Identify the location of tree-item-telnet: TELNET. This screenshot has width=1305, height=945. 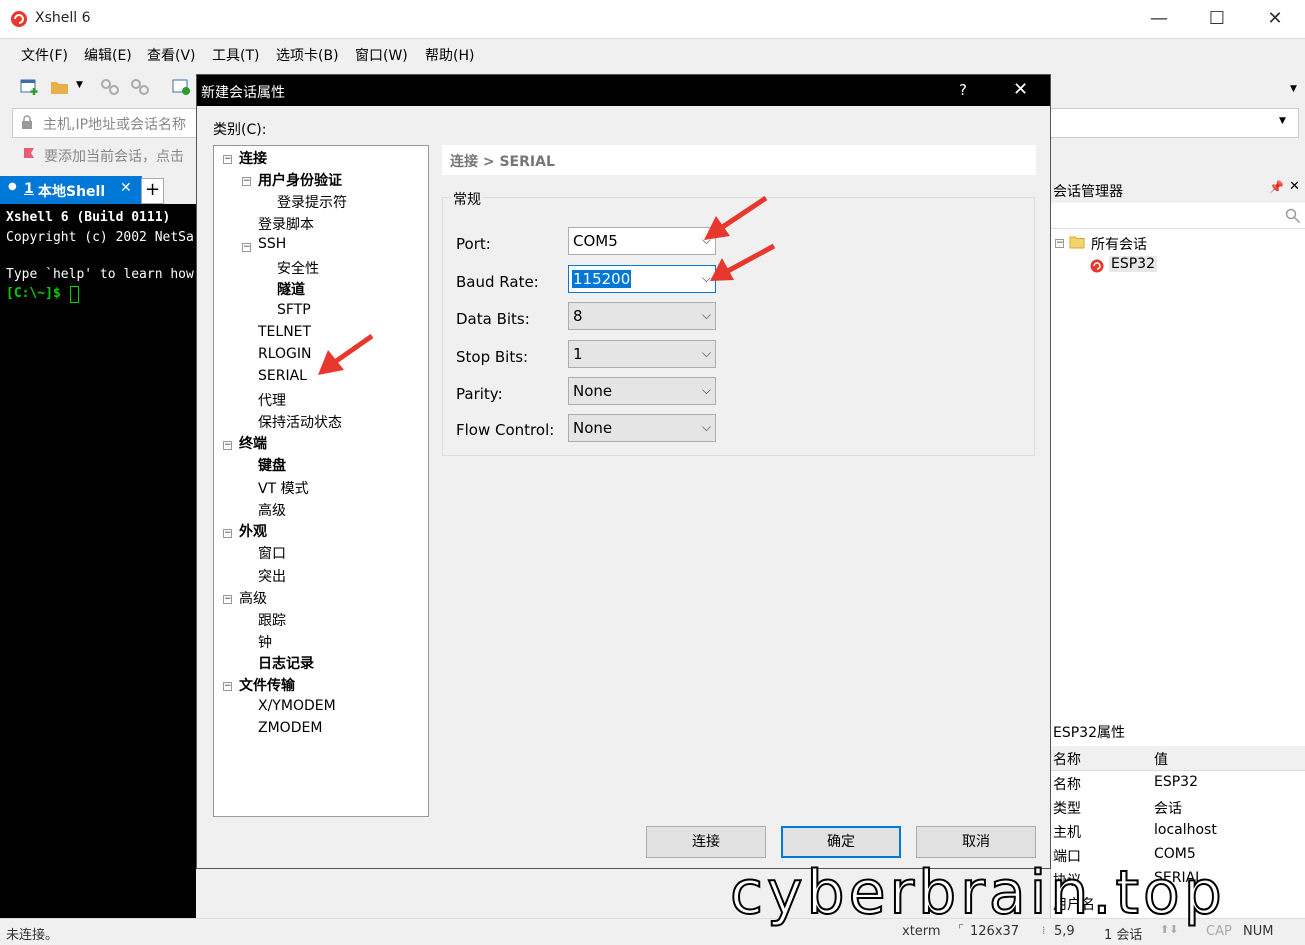
(284, 332).